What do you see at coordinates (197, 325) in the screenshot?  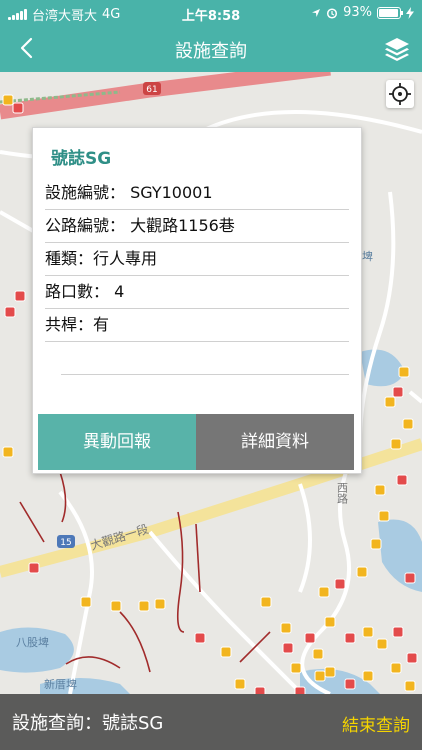 I see `shared-pole-row: 共桿：有` at bounding box center [197, 325].